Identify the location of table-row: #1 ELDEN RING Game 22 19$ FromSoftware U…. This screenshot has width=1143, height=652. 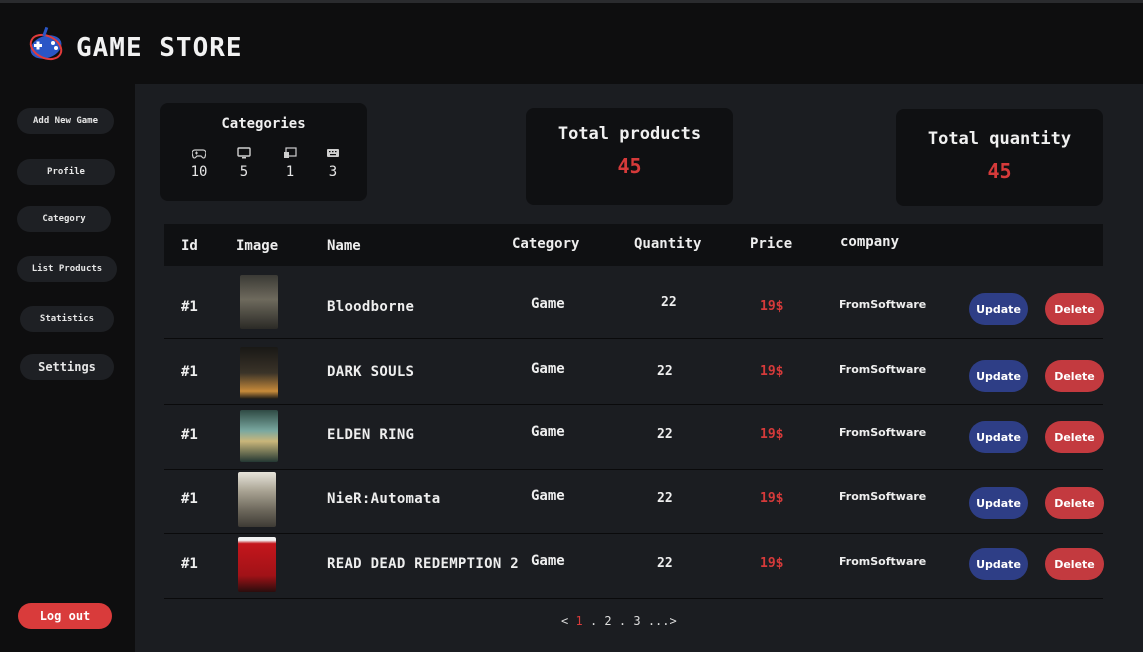
(634, 438).